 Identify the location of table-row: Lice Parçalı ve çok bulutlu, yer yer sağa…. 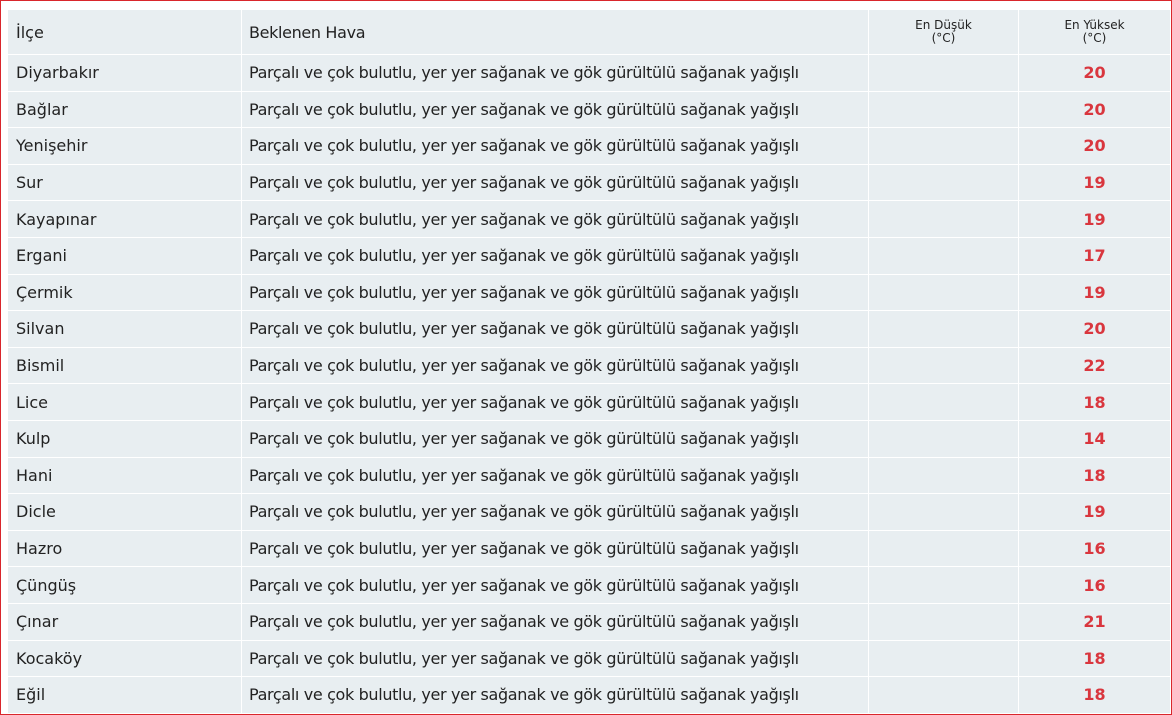
(589, 402).